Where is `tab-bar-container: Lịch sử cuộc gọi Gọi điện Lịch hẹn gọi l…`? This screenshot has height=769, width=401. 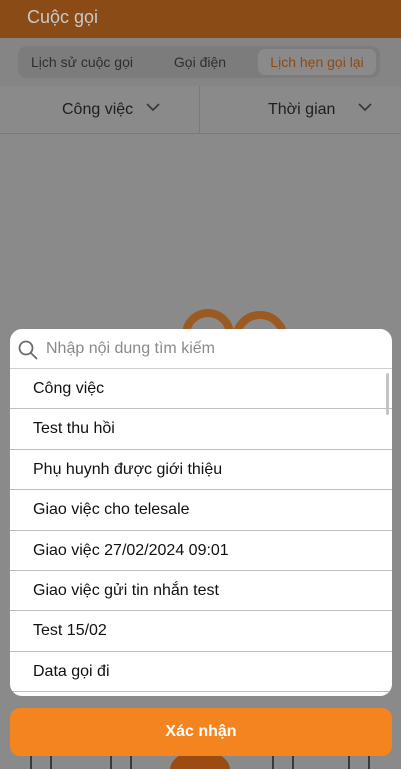
tab-bar-container: Lịch sử cuộc gọi Gọi điện Lịch hẹn gọi l… is located at coordinates (200, 62).